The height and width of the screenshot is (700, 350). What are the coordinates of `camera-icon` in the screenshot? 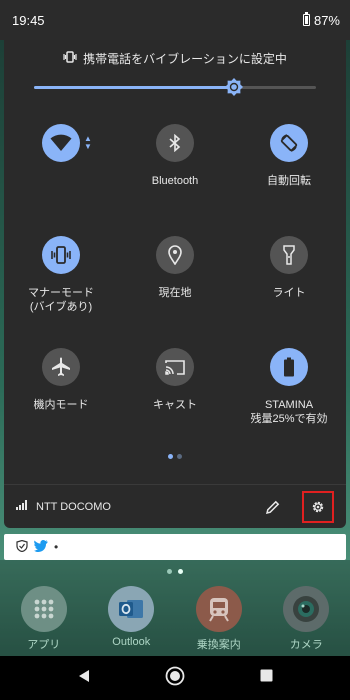 It's located at (306, 609).